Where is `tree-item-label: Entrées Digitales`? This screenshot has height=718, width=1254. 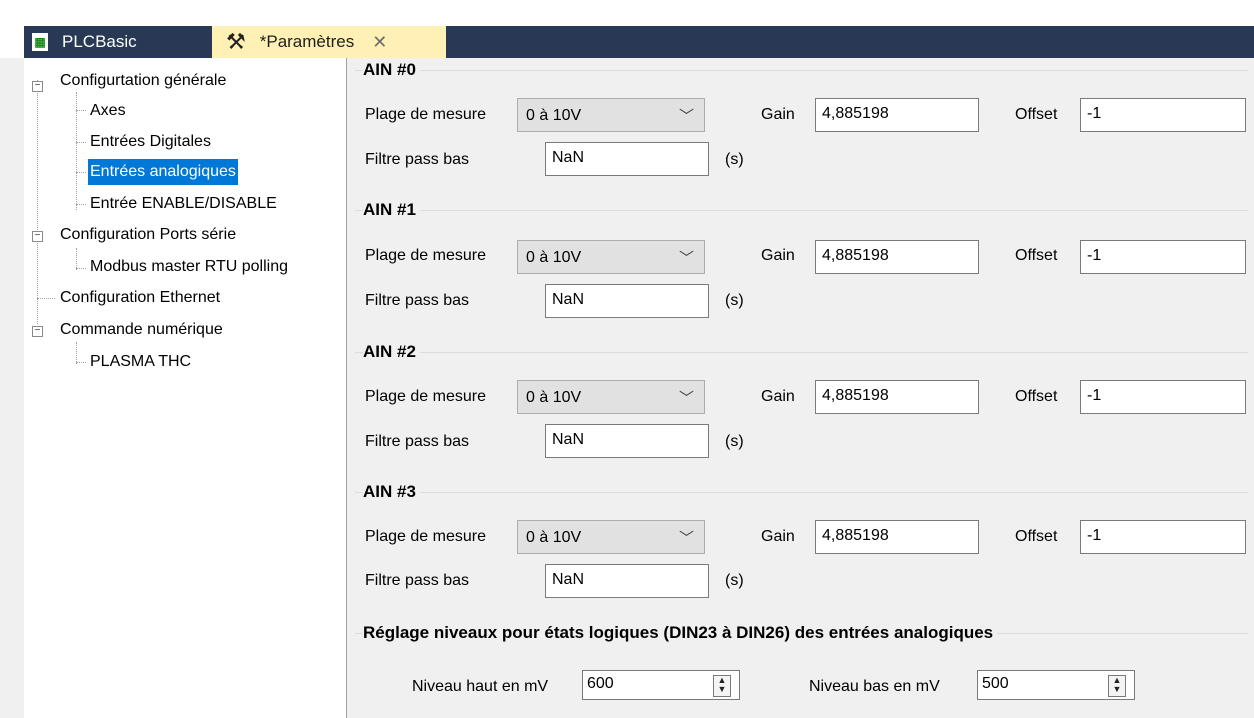 tree-item-label: Entrées Digitales is located at coordinates (150, 141).